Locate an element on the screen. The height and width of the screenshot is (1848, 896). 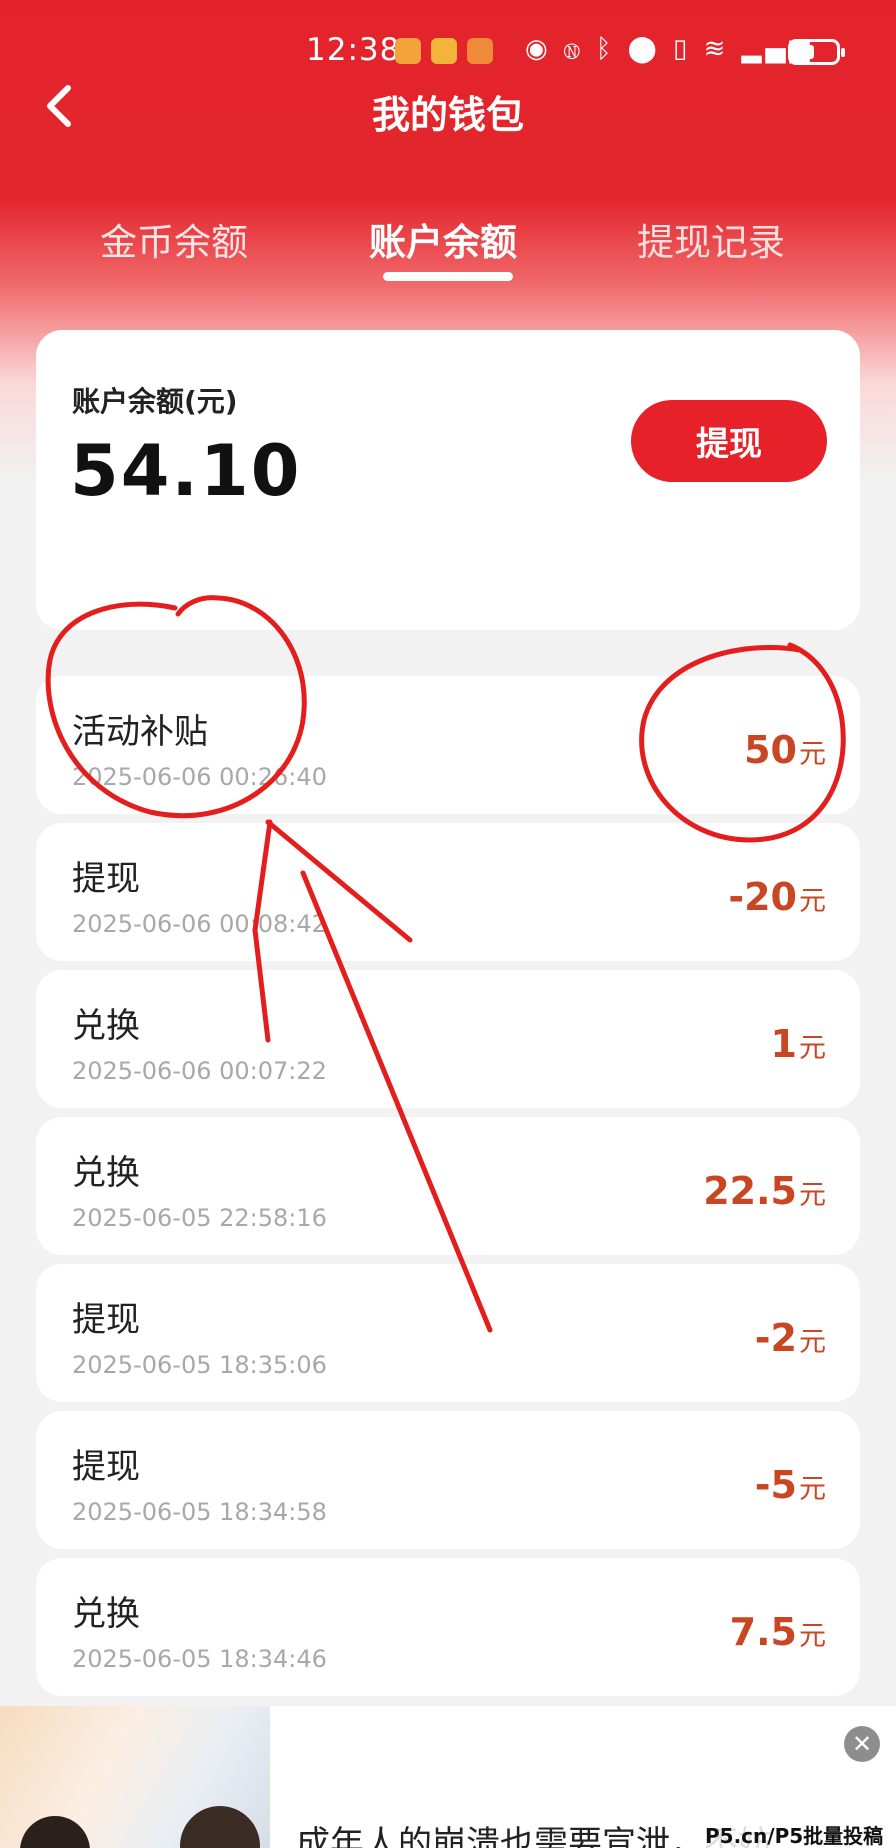
transaction-type: 活动补贴 is located at coordinates (140, 732).